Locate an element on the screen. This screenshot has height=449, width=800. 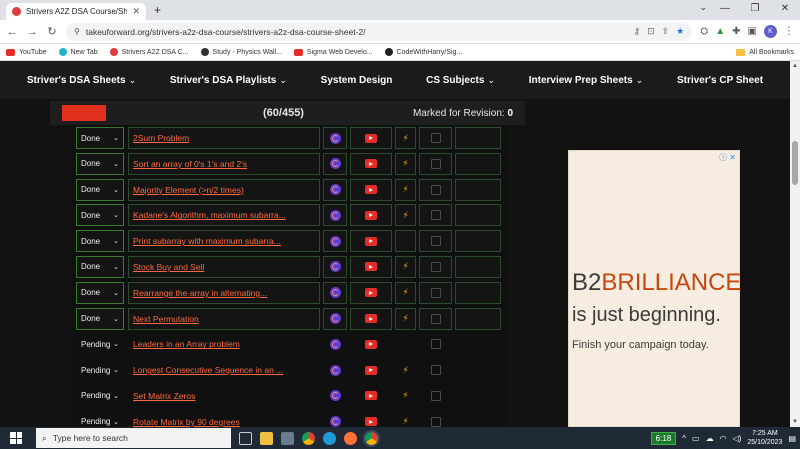
browser-tab: Strivers A2Z DSA Course/Sheet ✕ is located at coordinates (76, 11).